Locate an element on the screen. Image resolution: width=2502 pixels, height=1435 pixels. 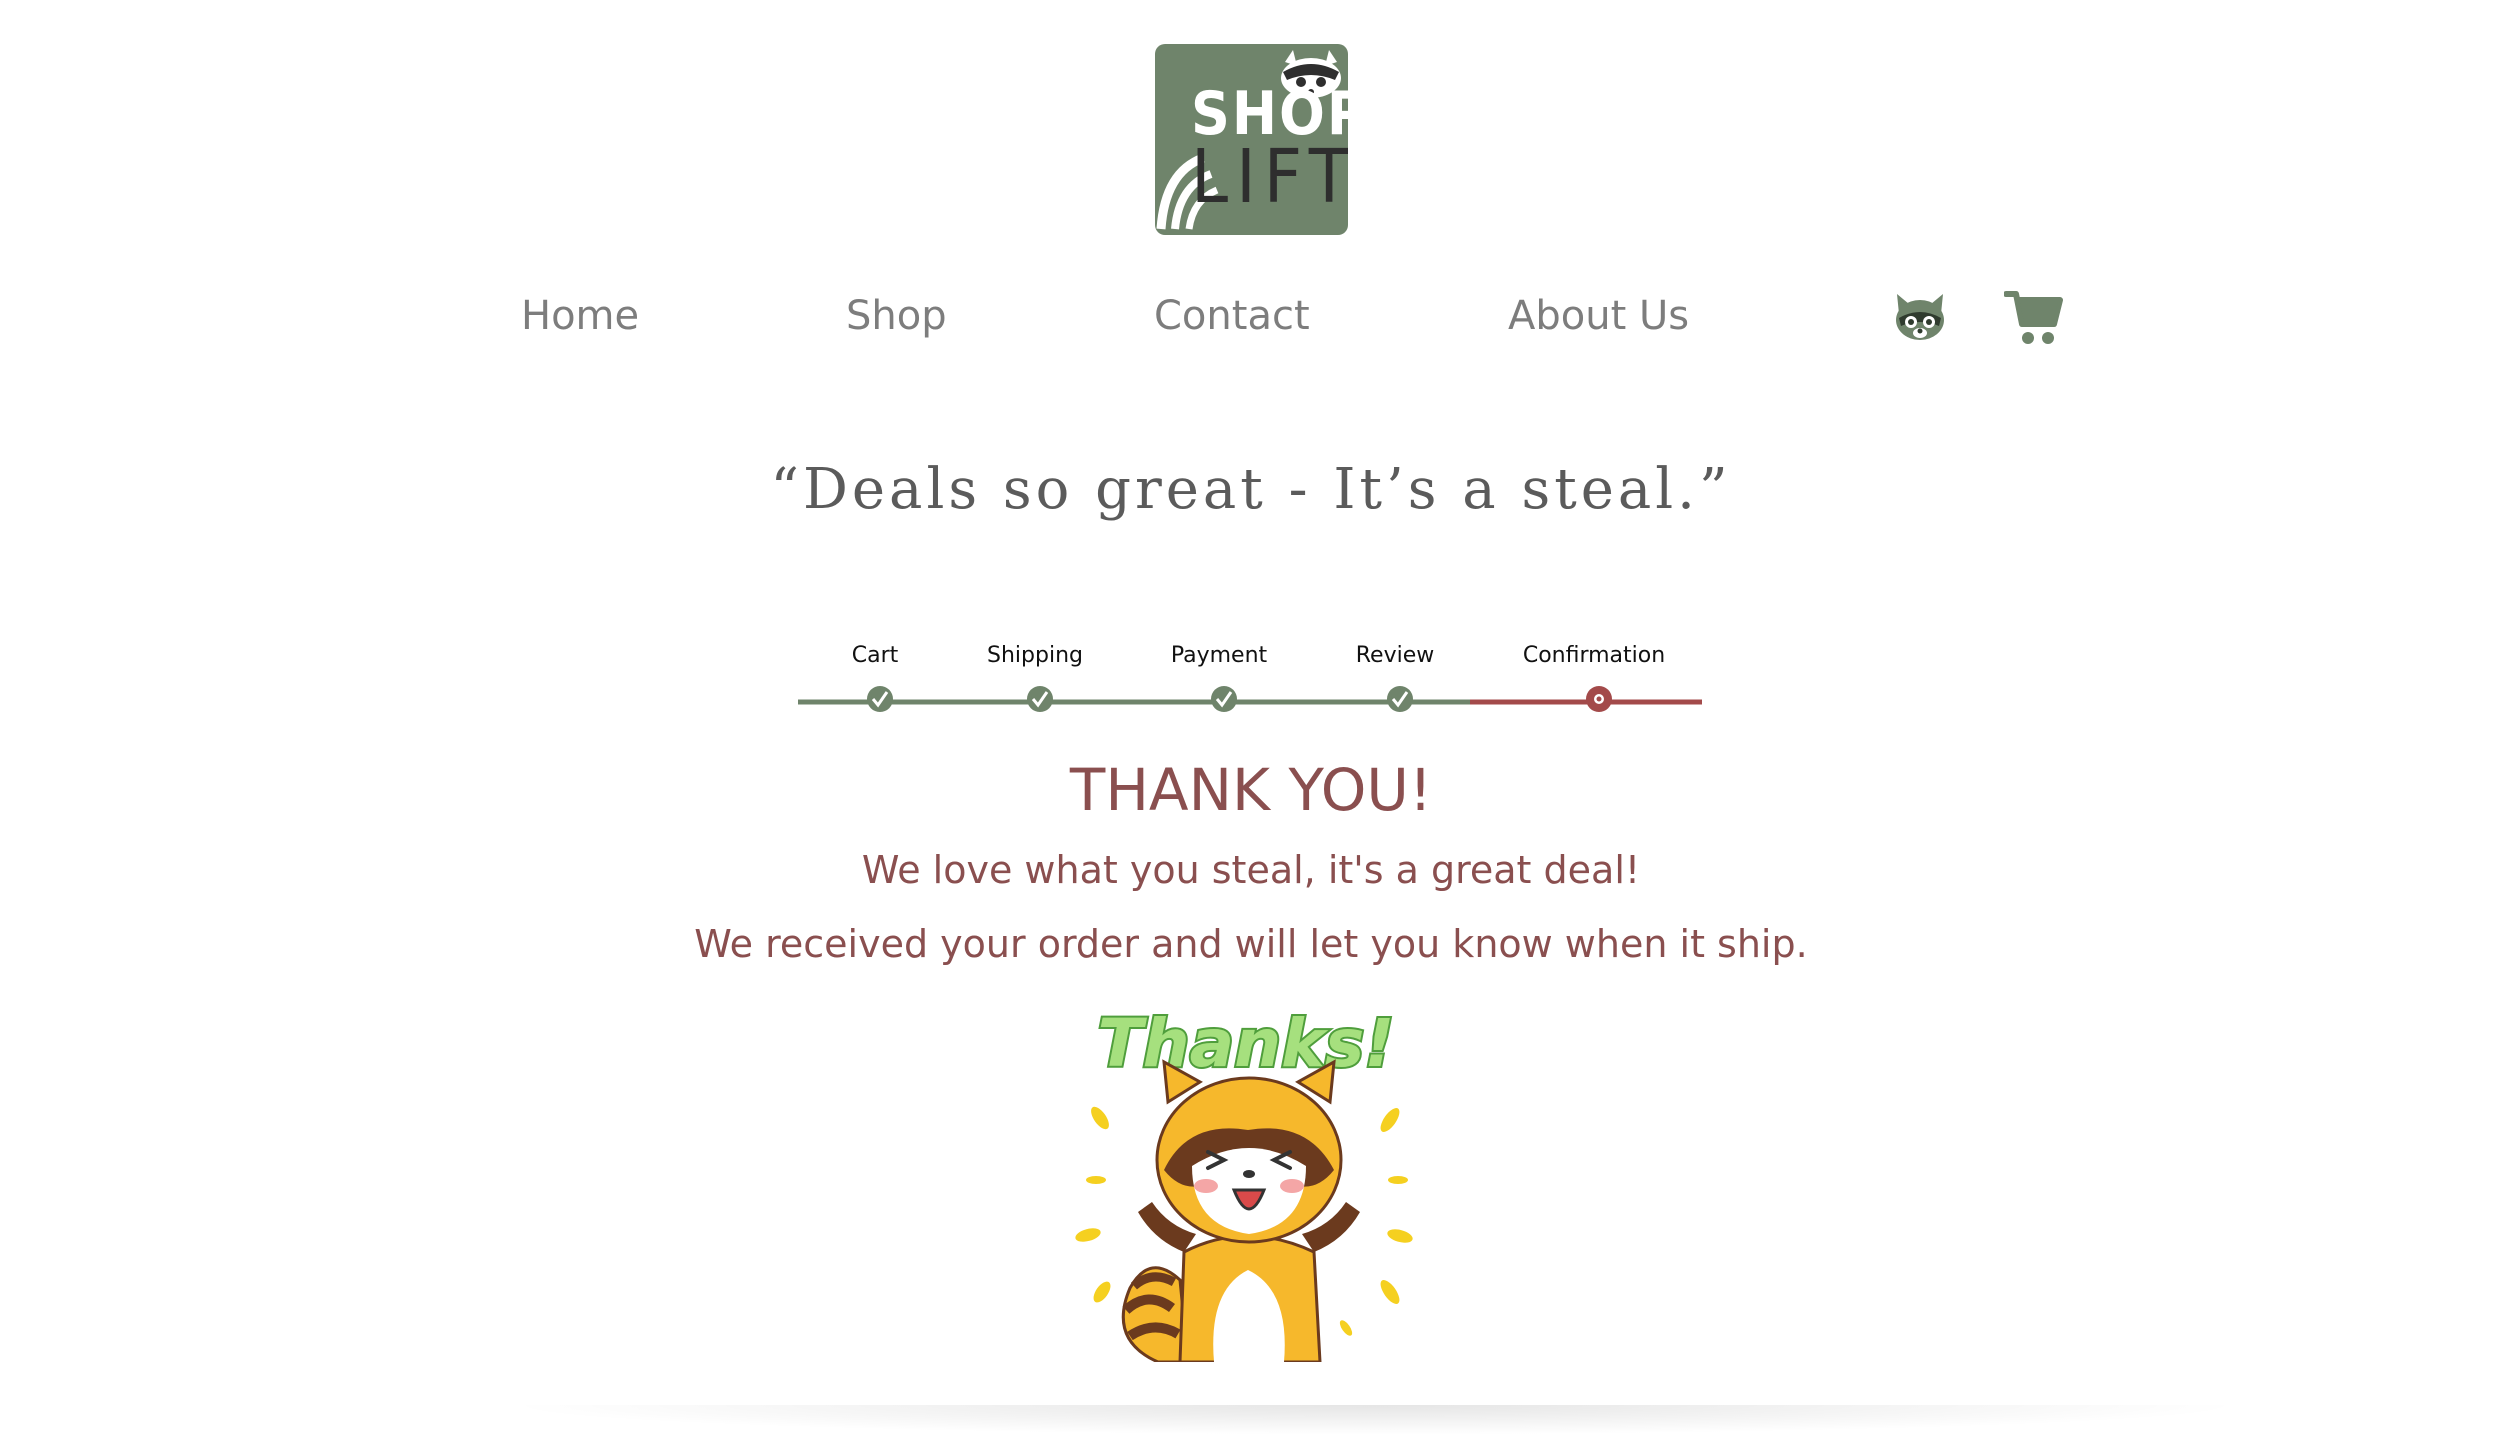
raccoon-icon is located at coordinates (1920, 319).